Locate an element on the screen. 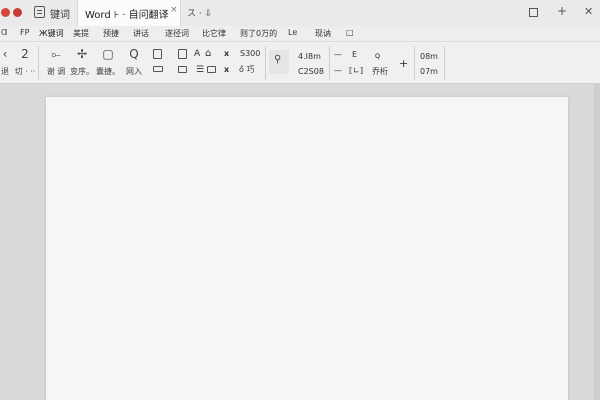 This screenshot has height=400, width=600. menu-item-5: 讲话 is located at coordinates (141, 33).